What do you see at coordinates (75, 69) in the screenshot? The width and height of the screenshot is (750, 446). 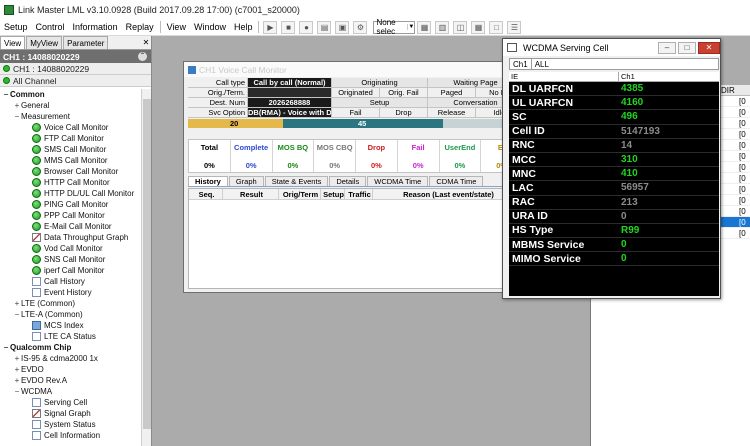 I see `channel-row-ch1: CH1 : 14088020229` at bounding box center [75, 69].